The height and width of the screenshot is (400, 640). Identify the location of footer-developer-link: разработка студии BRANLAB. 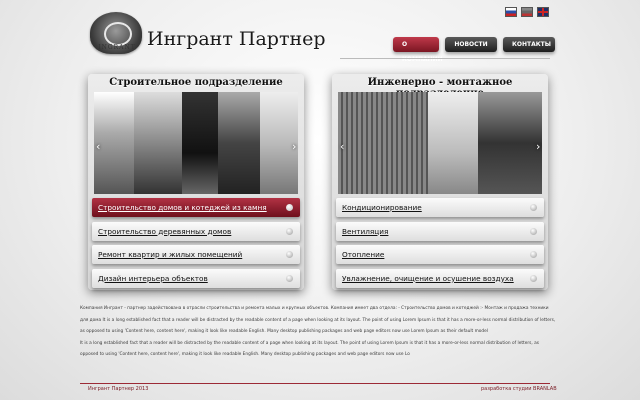
(519, 389).